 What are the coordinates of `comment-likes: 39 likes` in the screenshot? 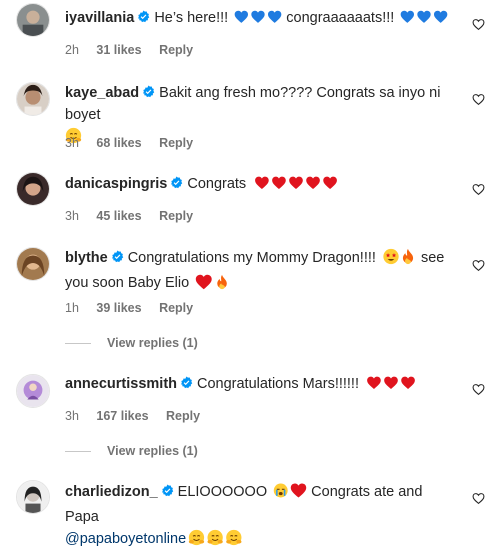 It's located at (118, 308).